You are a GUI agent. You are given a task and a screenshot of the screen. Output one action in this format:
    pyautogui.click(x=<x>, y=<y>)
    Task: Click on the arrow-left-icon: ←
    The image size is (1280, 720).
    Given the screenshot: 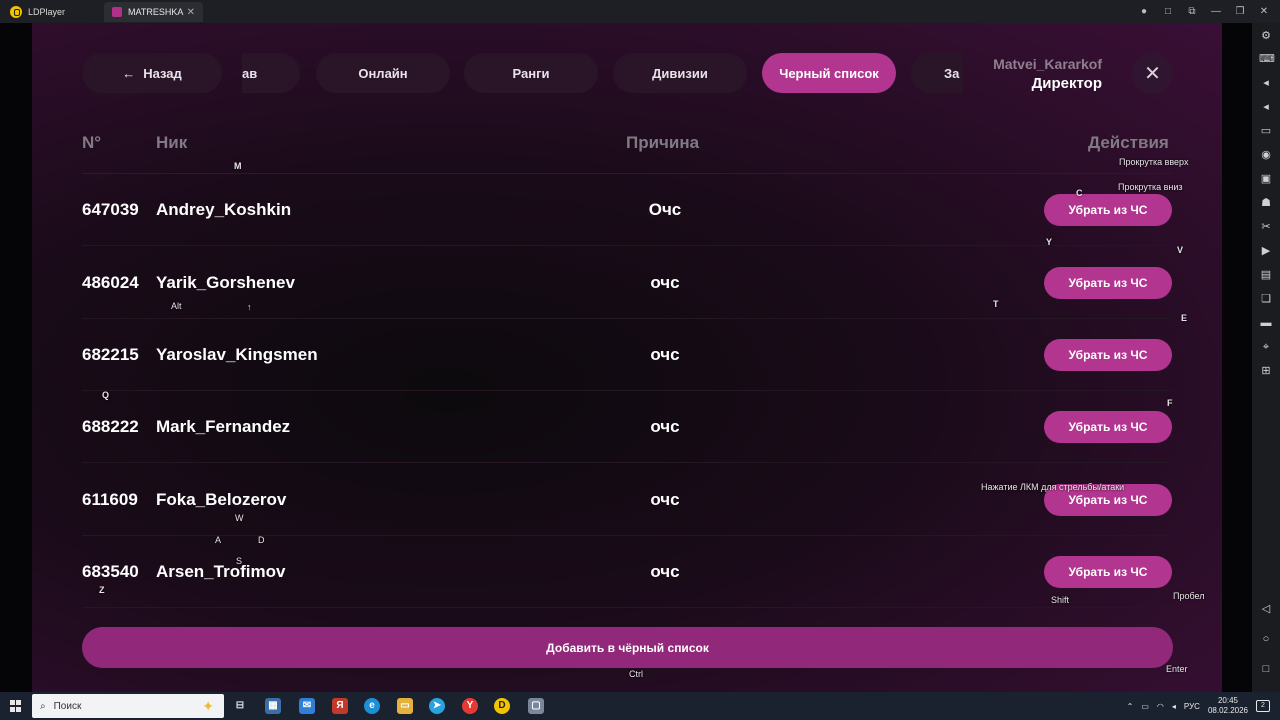 What is the action you would take?
    pyautogui.click(x=129, y=73)
    